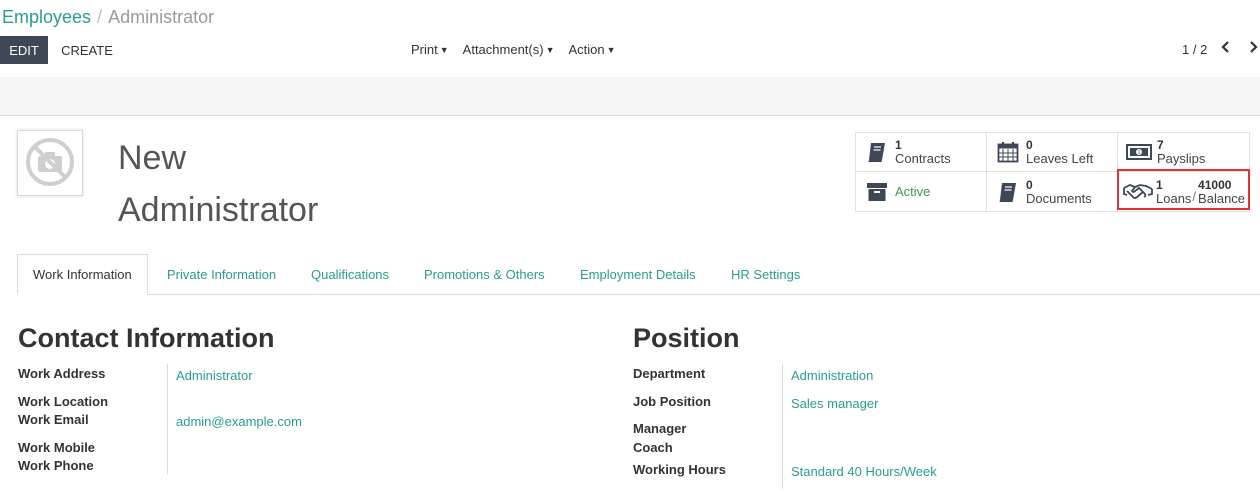 The width and height of the screenshot is (1260, 495). What do you see at coordinates (484, 274) in the screenshot?
I see `tab-promotions-others: Promotions & Others` at bounding box center [484, 274].